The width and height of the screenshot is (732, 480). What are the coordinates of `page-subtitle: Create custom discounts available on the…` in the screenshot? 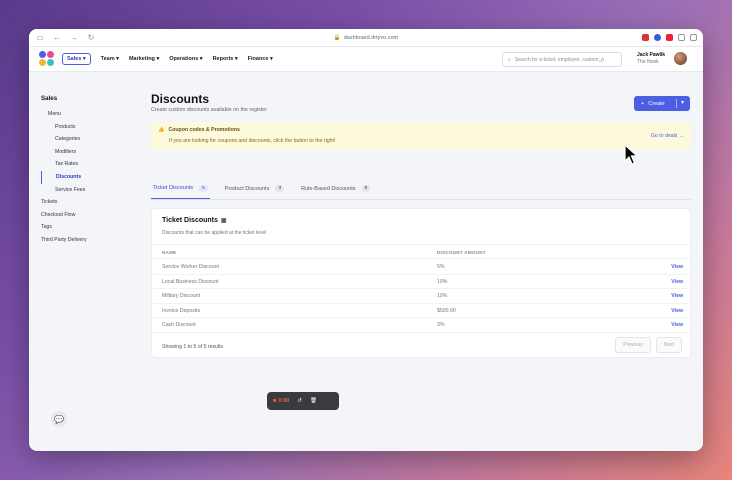 It's located at (209, 110).